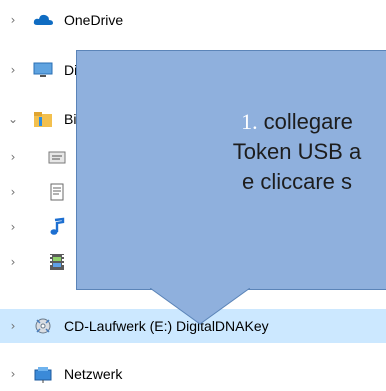 Image resolution: width=386 pixels, height=391 pixels. What do you see at coordinates (249, 121) in the screenshot?
I see `callout-step-number: 1.` at bounding box center [249, 121].